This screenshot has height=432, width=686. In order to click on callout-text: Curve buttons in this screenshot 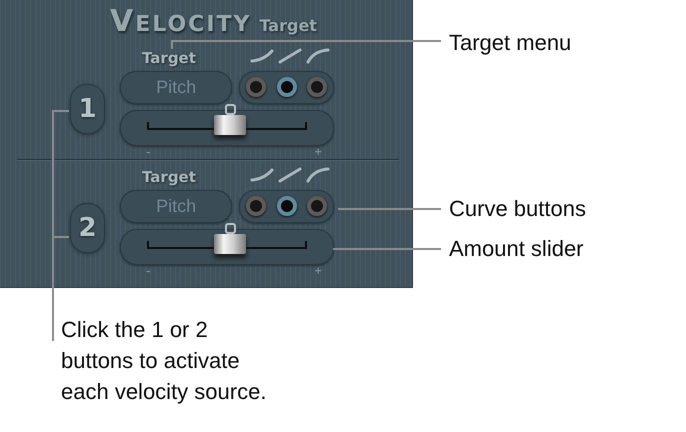, I will do `click(517, 209)`.